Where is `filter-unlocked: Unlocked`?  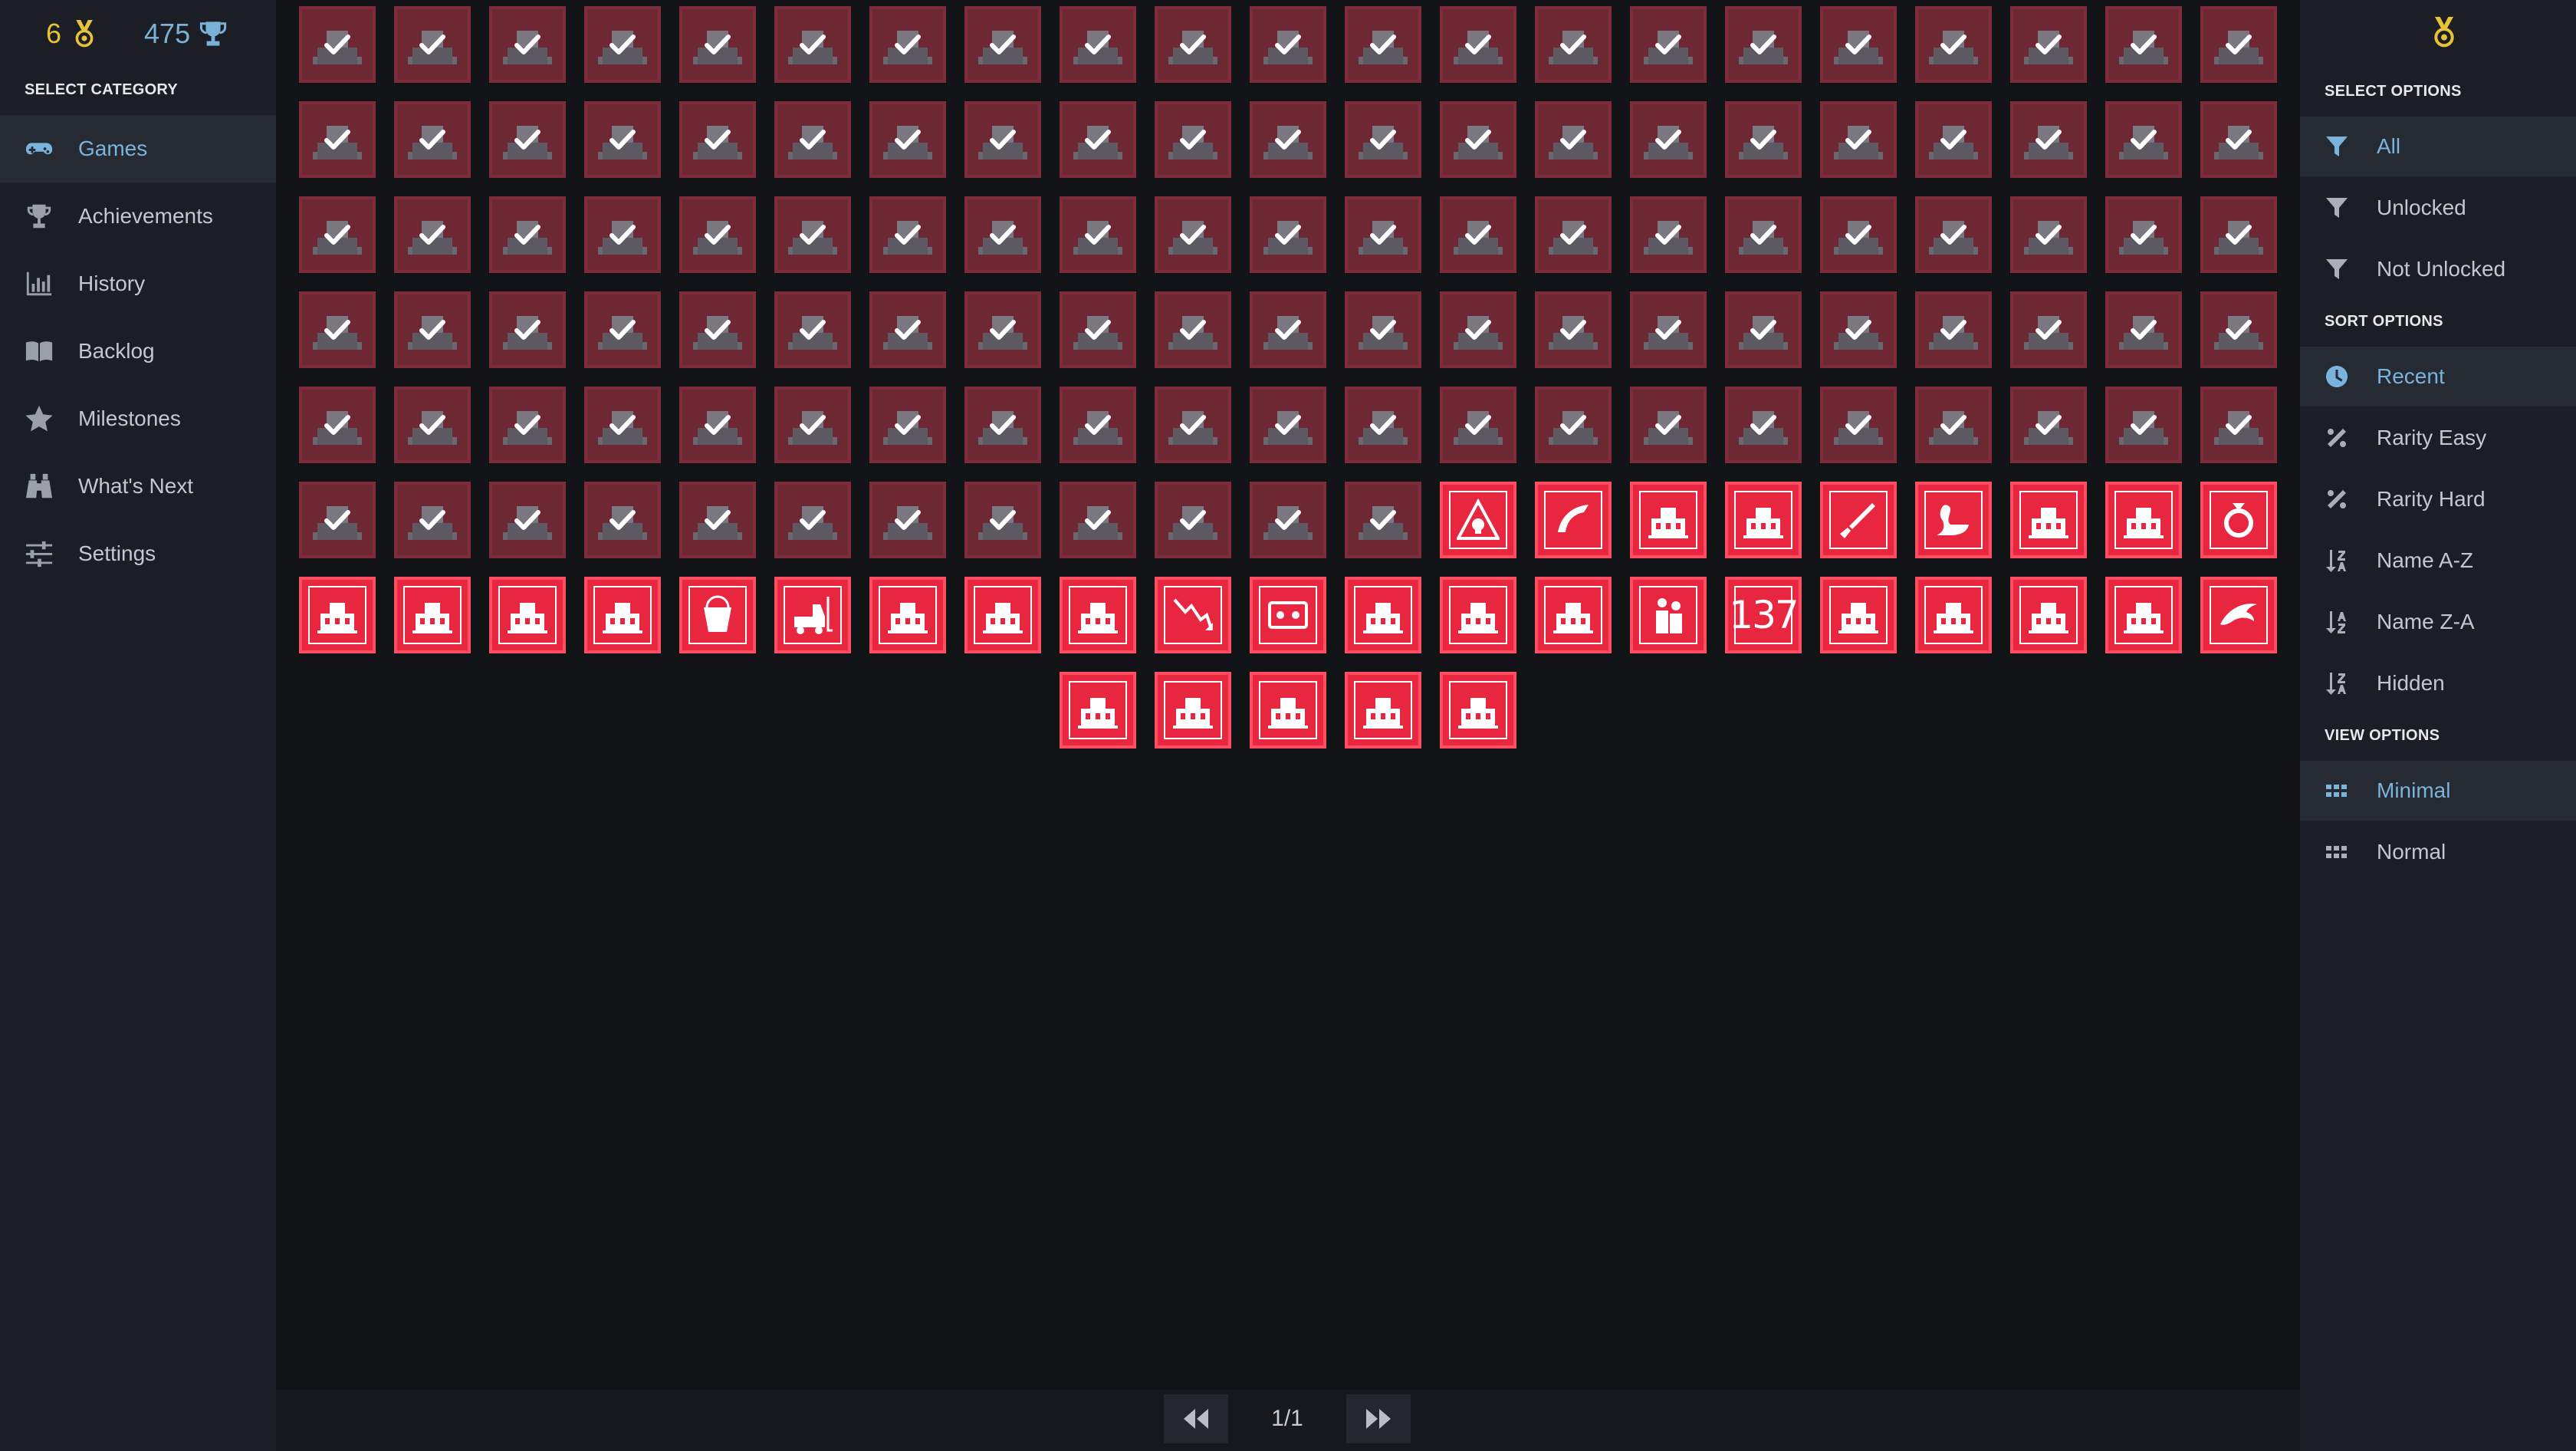
filter-unlocked: Unlocked is located at coordinates (2438, 208).